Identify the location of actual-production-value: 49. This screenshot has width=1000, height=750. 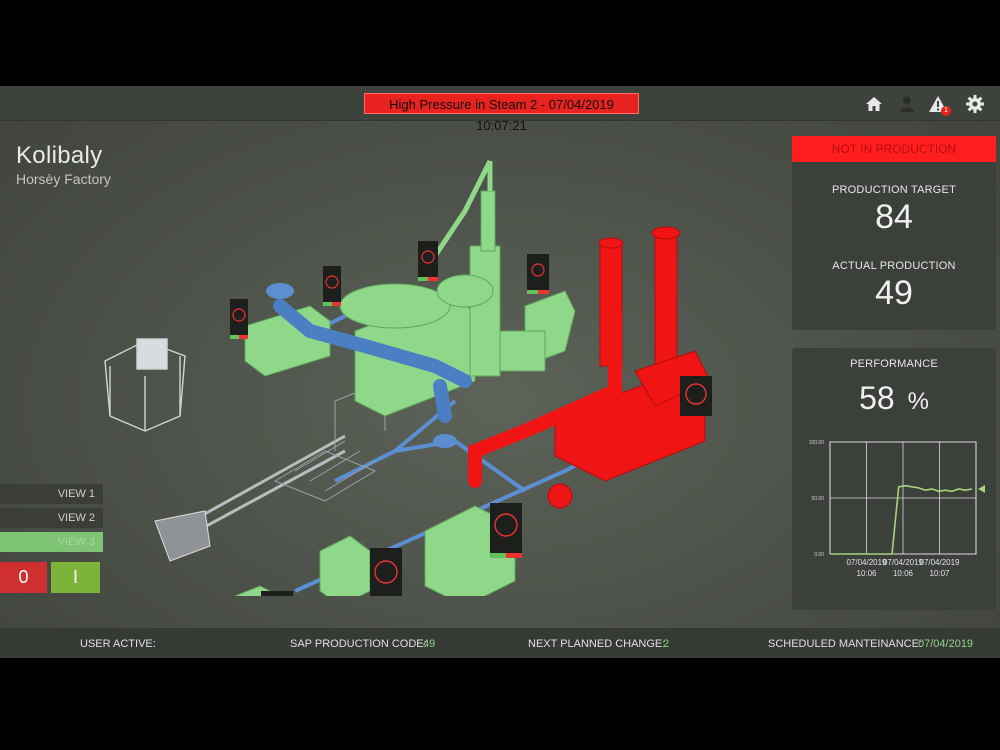
(894, 293).